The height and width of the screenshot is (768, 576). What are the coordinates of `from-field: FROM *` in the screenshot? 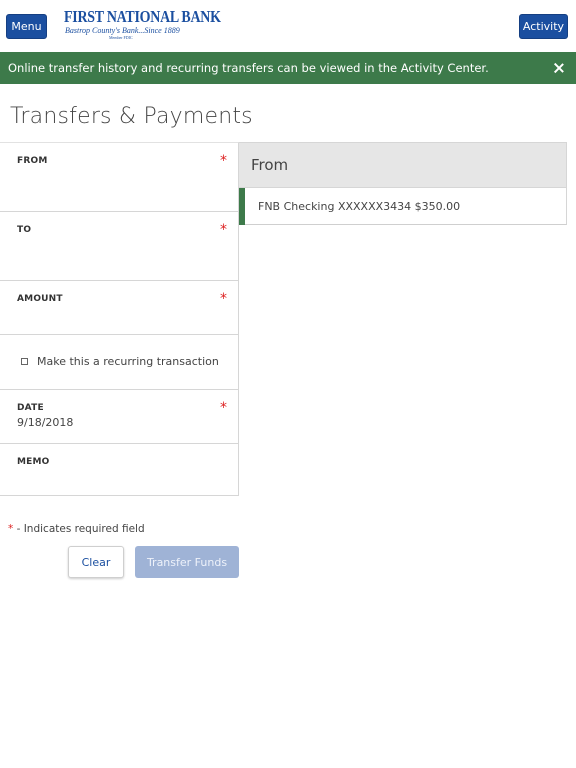 It's located at (119, 176).